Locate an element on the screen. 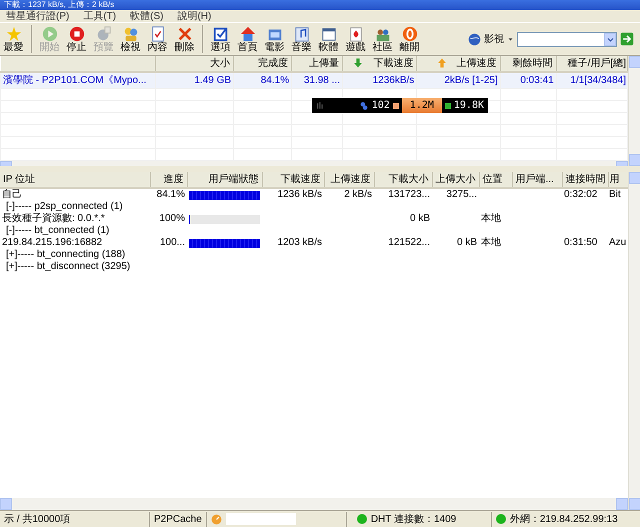 The width and height of the screenshot is (640, 527). table-cell-text: 100% is located at coordinates (172, 219).